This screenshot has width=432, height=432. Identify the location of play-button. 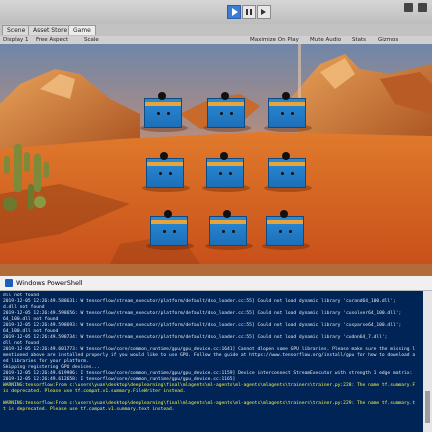
(234, 12).